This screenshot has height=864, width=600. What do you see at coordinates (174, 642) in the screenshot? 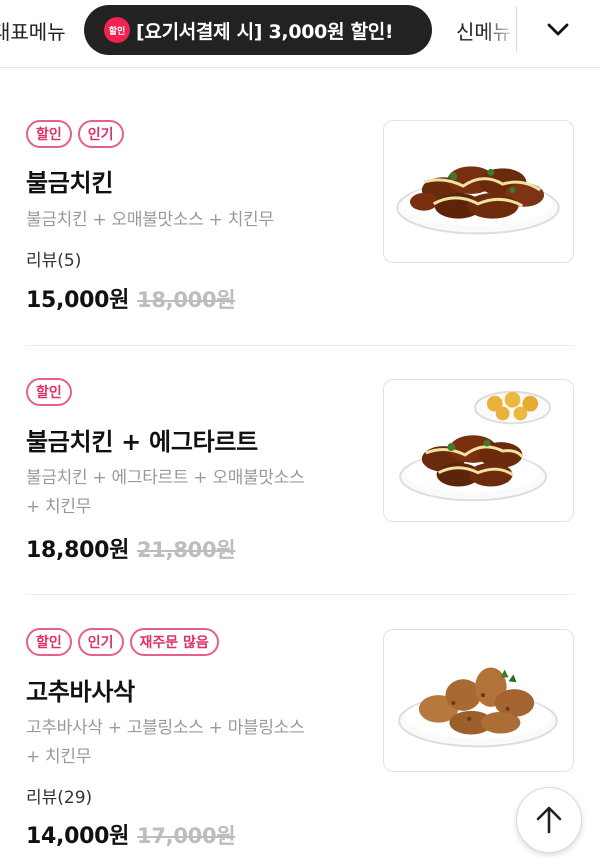
I see `reorder-badge: 재주문 많음` at bounding box center [174, 642].